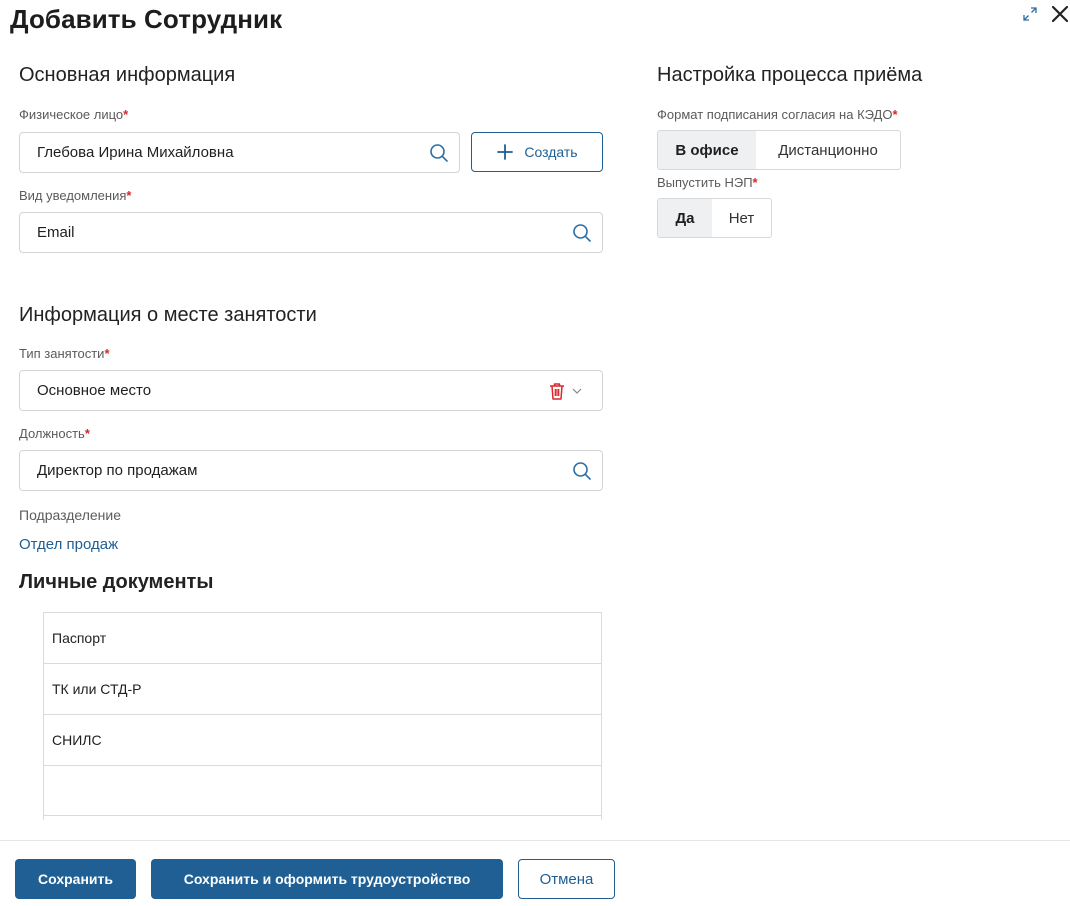  I want to click on person-value: Глебова Ирина Михайловна, so click(135, 152).